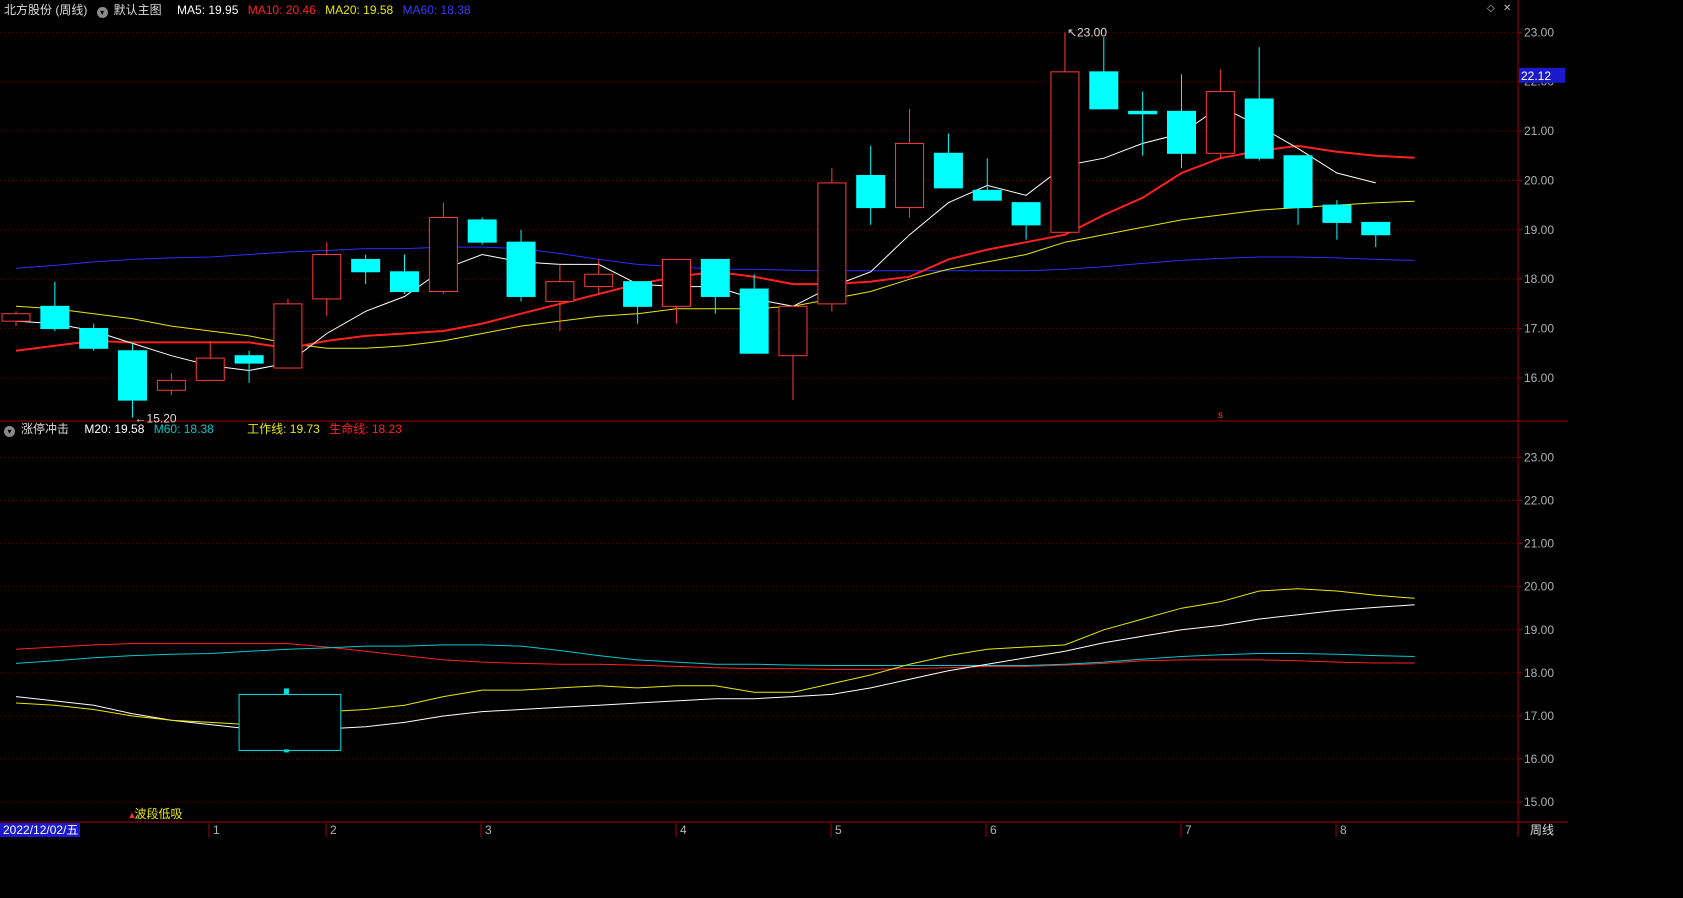 The width and height of the screenshot is (1683, 898). Describe the element at coordinates (283, 429) in the screenshot. I see `work-line-value: 工作线: 19.73` at that location.